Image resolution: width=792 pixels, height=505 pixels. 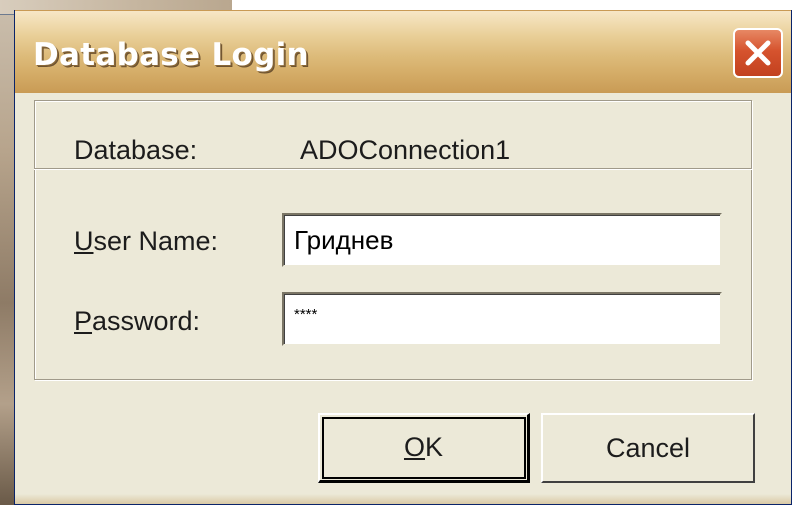 What do you see at coordinates (136, 150) in the screenshot?
I see `database-label: Database:` at bounding box center [136, 150].